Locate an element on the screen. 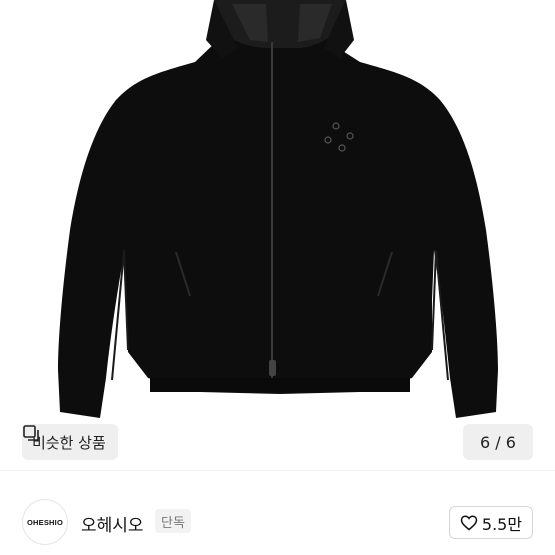  exclusive-badge: 단독 is located at coordinates (173, 521).